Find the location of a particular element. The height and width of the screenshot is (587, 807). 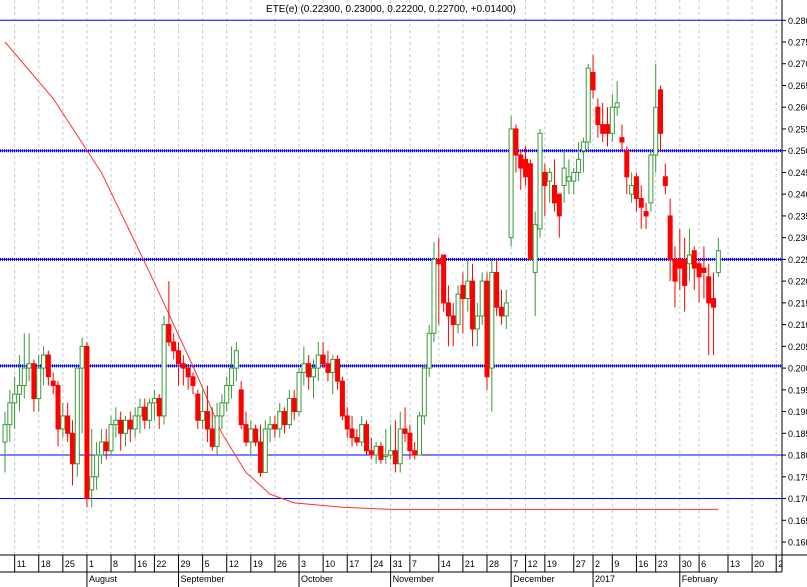

x-tick-label: 29 is located at coordinates (186, 564).